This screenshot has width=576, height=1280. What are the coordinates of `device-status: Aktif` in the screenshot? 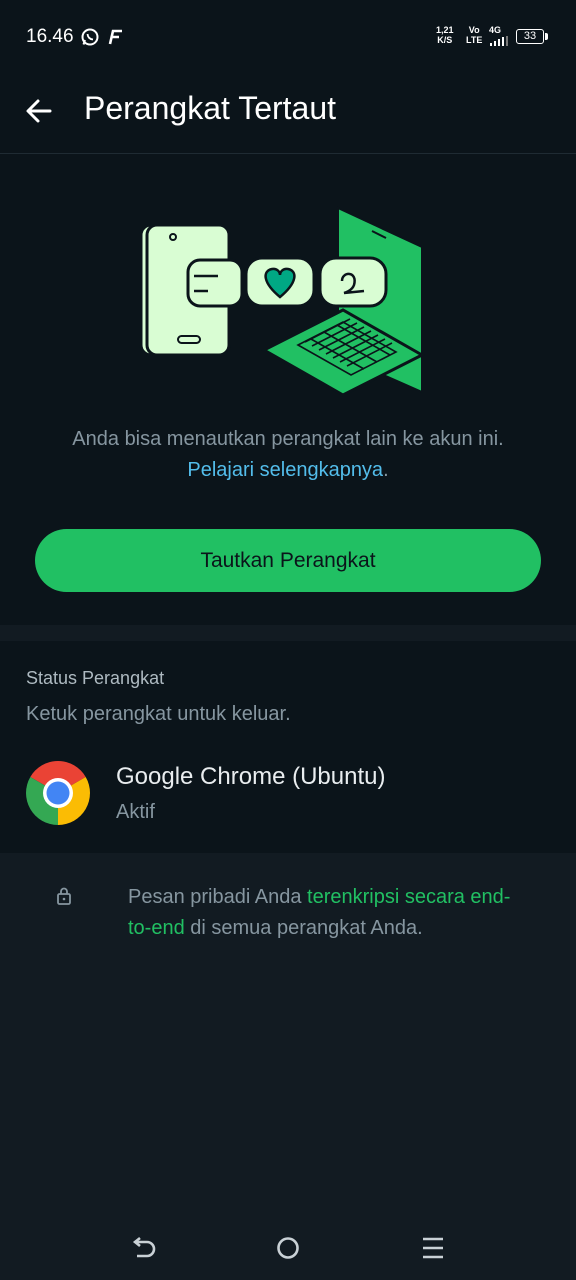 It's located at (135, 812).